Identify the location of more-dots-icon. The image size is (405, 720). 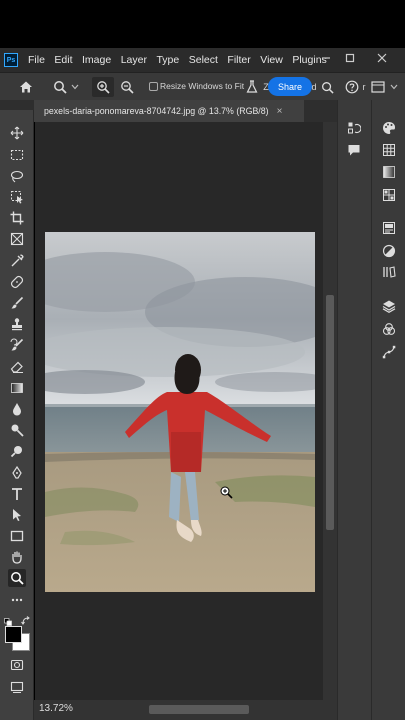
(17, 600).